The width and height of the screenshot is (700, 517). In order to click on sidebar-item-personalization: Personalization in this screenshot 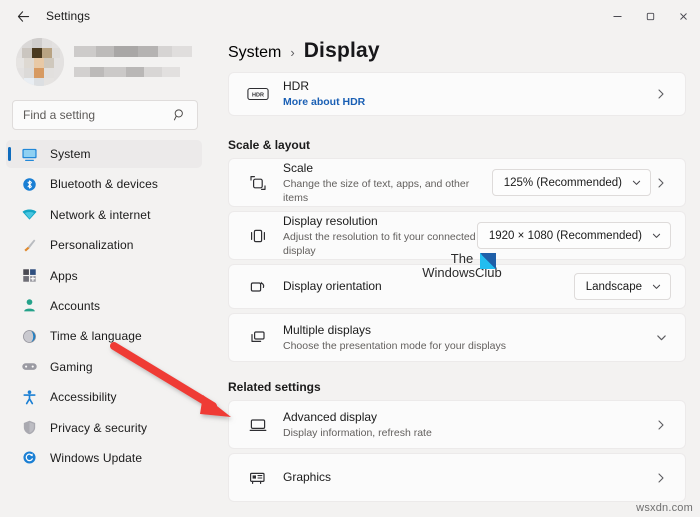, I will do `click(104, 245)`.